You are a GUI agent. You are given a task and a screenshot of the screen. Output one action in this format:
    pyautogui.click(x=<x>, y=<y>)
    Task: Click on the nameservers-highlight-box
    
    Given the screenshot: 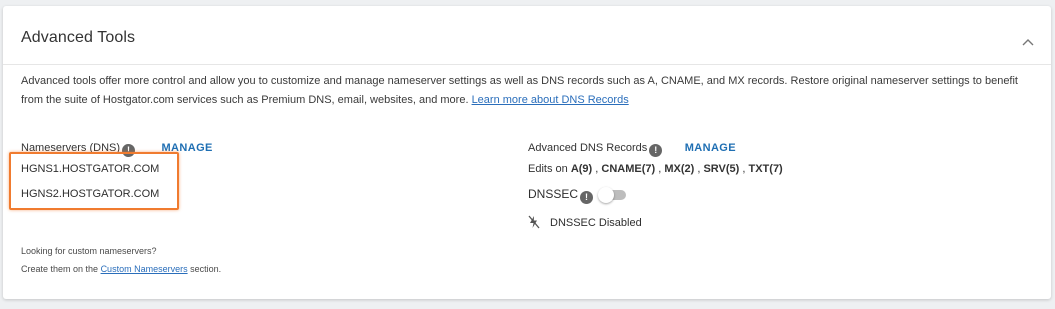 What is the action you would take?
    pyautogui.click(x=94, y=181)
    